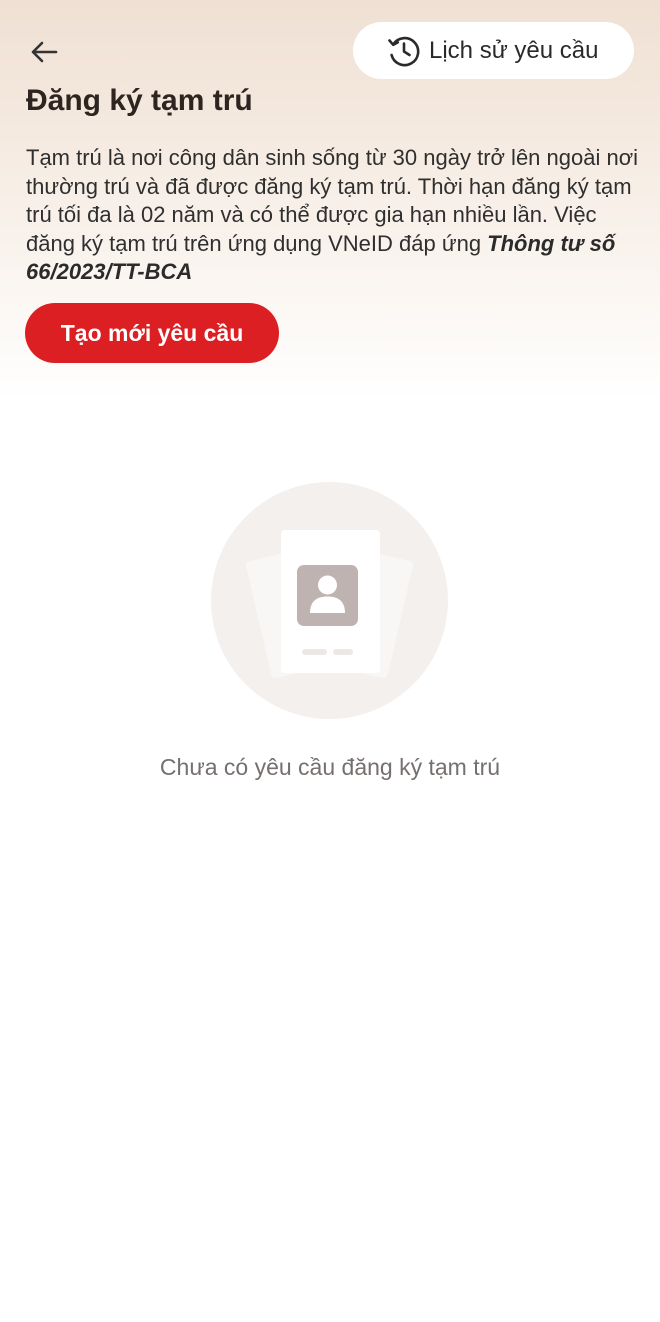 Image resolution: width=660 pixels, height=1322 pixels. Describe the element at coordinates (404, 51) in the screenshot. I see `clock-history-icon` at that location.